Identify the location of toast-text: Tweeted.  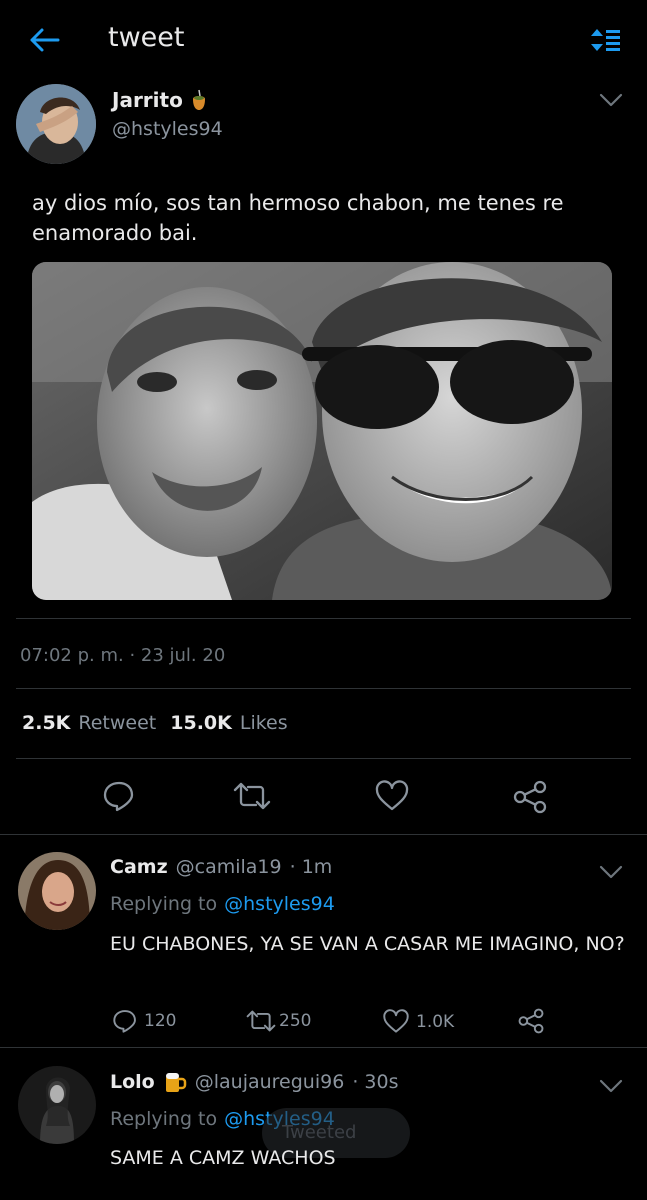
(319, 1132).